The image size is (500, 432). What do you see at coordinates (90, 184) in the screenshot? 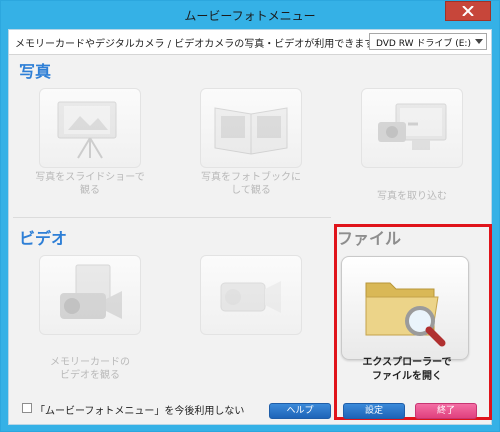
I see `slideshow-label: 写真をスライドショーで 観る` at bounding box center [90, 184].